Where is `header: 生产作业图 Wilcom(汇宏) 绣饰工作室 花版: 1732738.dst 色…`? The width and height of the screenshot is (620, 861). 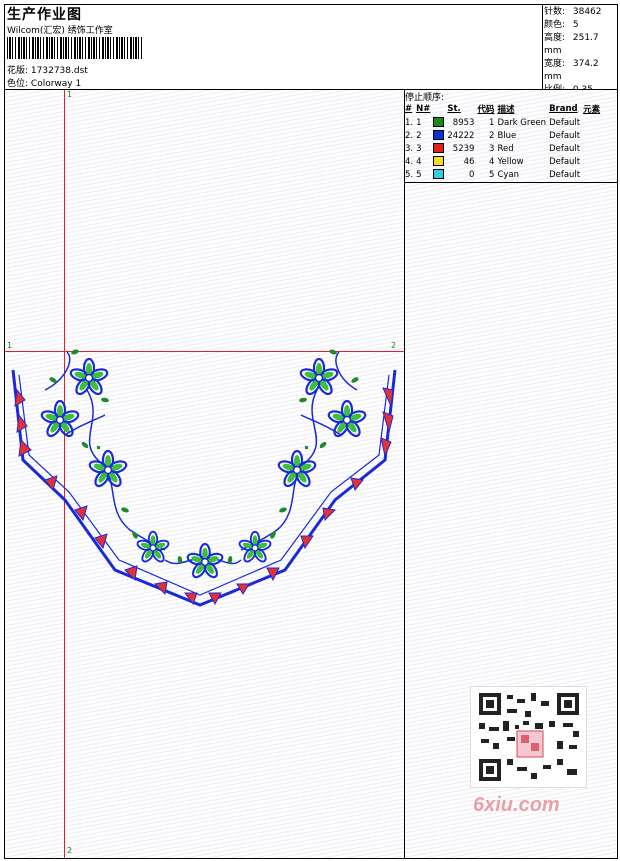 header: 生产作业图 Wilcom(汇宏) 绣饰工作室 花版: 1732738.dst 色… is located at coordinates (311, 50).